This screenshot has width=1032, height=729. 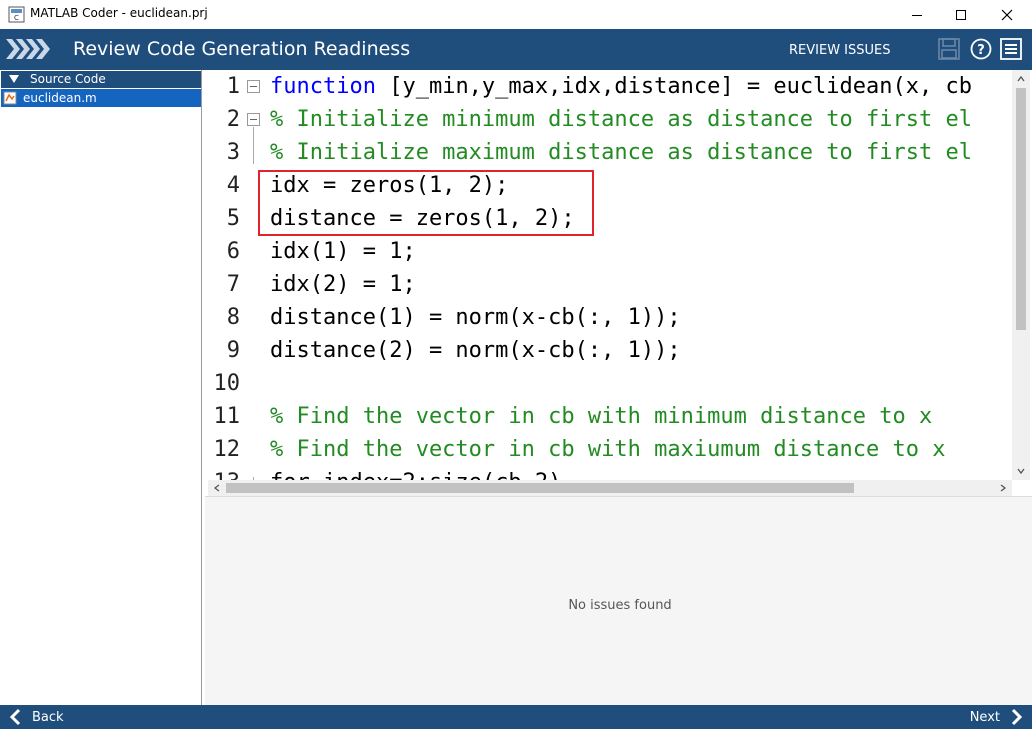 What do you see at coordinates (119, 13) in the screenshot?
I see `window-title: MATLAB Coder - euclidean.prj` at bounding box center [119, 13].